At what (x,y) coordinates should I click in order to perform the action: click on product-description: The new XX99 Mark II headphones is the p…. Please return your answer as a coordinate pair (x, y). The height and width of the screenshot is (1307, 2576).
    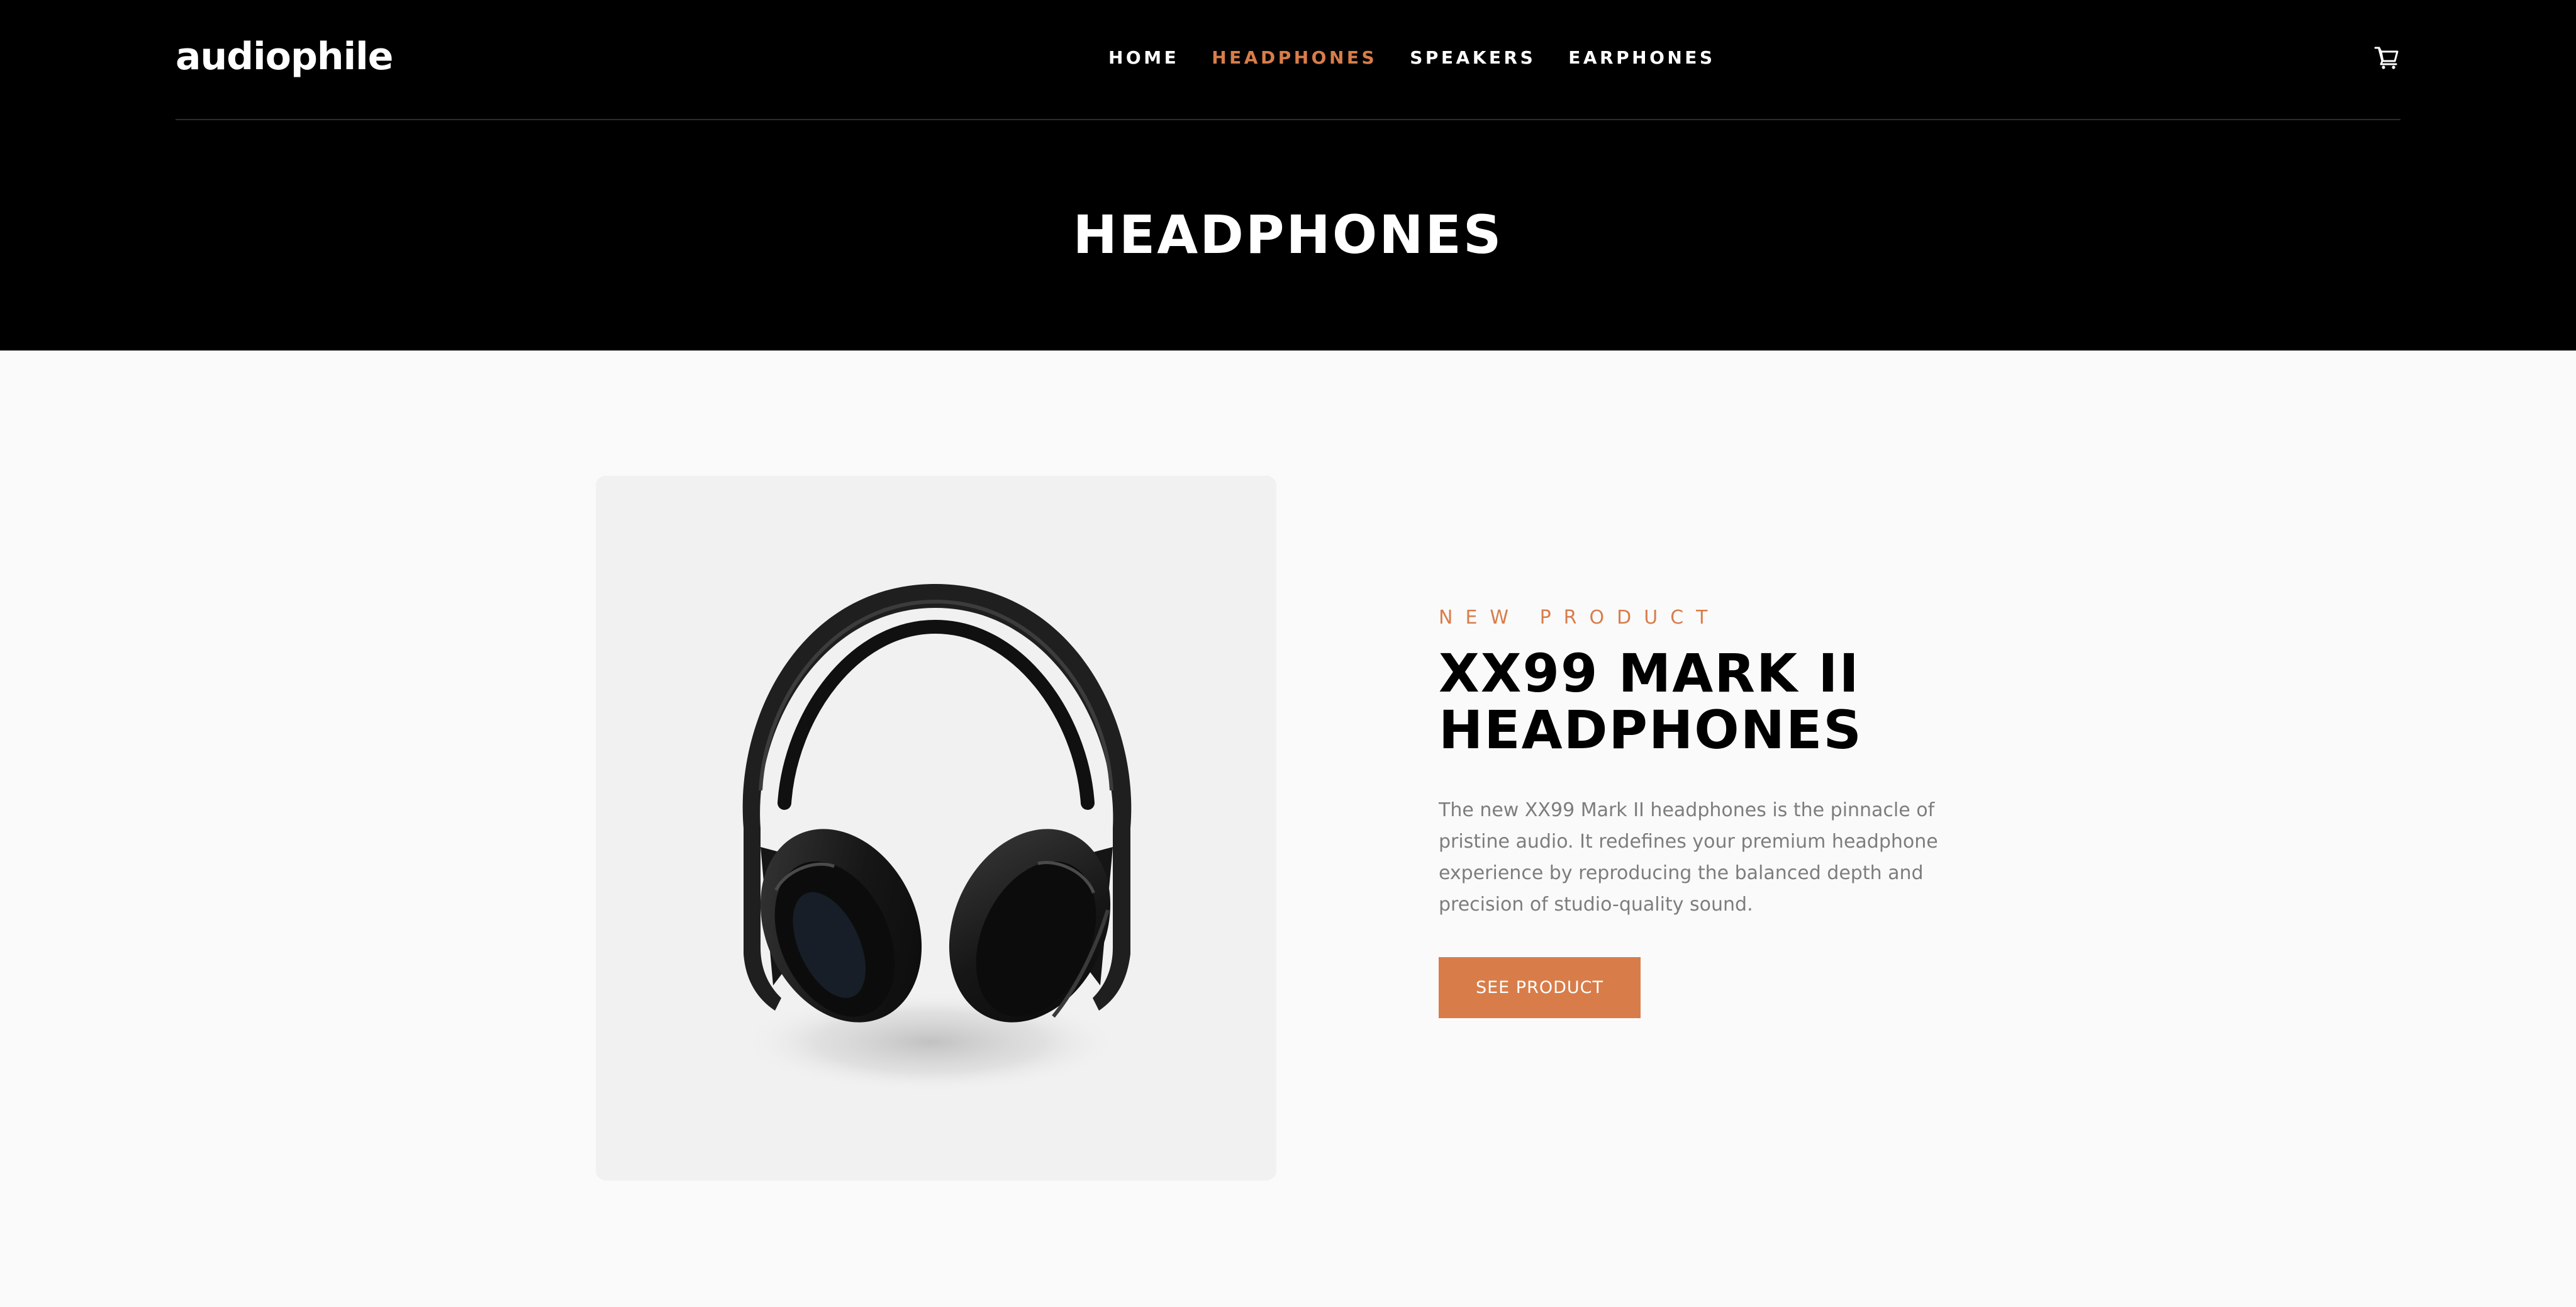
    Looking at the image, I should click on (1688, 858).